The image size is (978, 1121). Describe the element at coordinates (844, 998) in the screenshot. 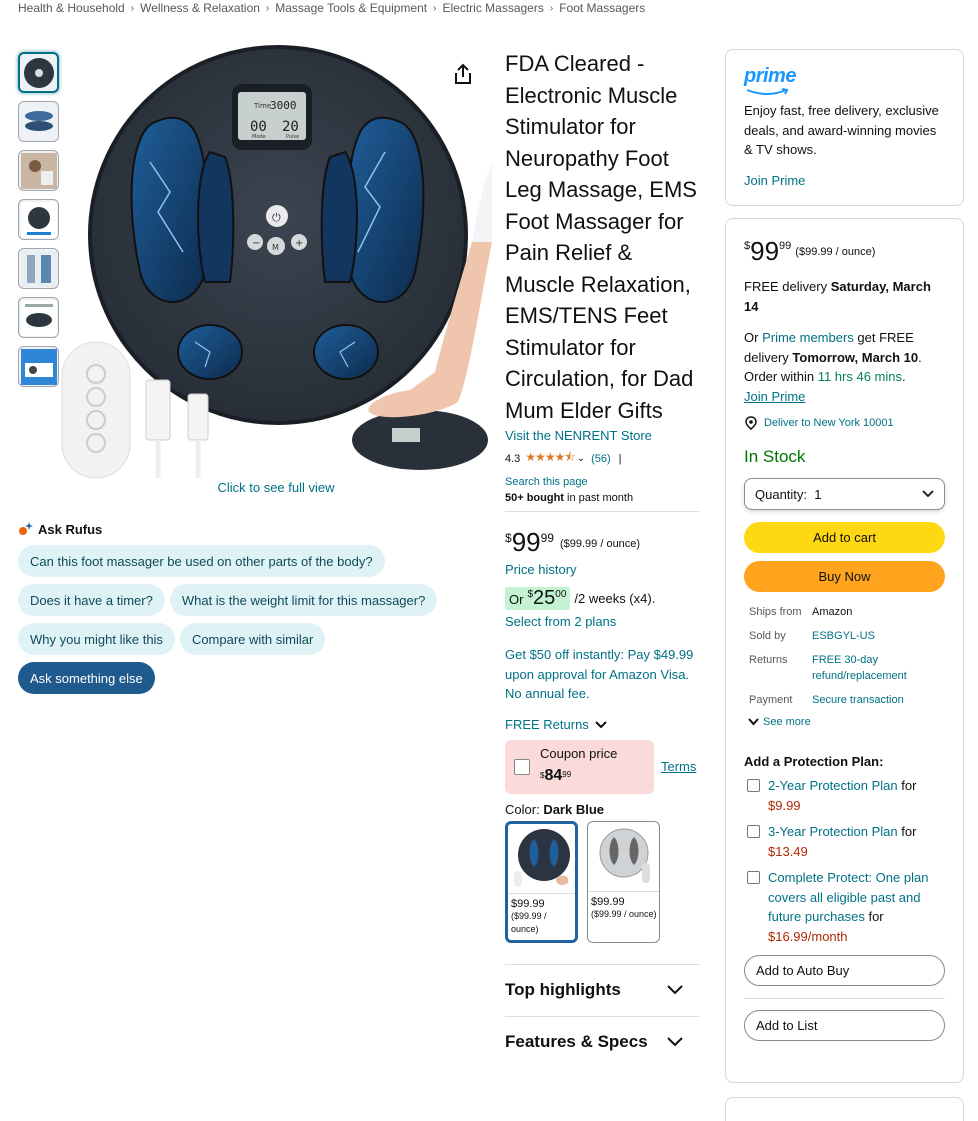

I see `divider` at that location.